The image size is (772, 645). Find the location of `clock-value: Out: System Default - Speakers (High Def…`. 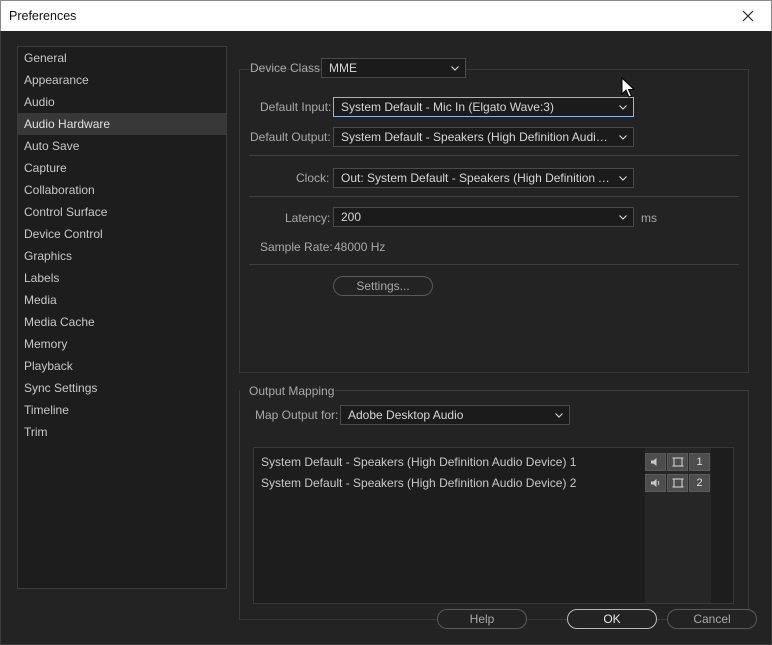

clock-value: Out: System Default - Speakers (High Def… is located at coordinates (486, 178).